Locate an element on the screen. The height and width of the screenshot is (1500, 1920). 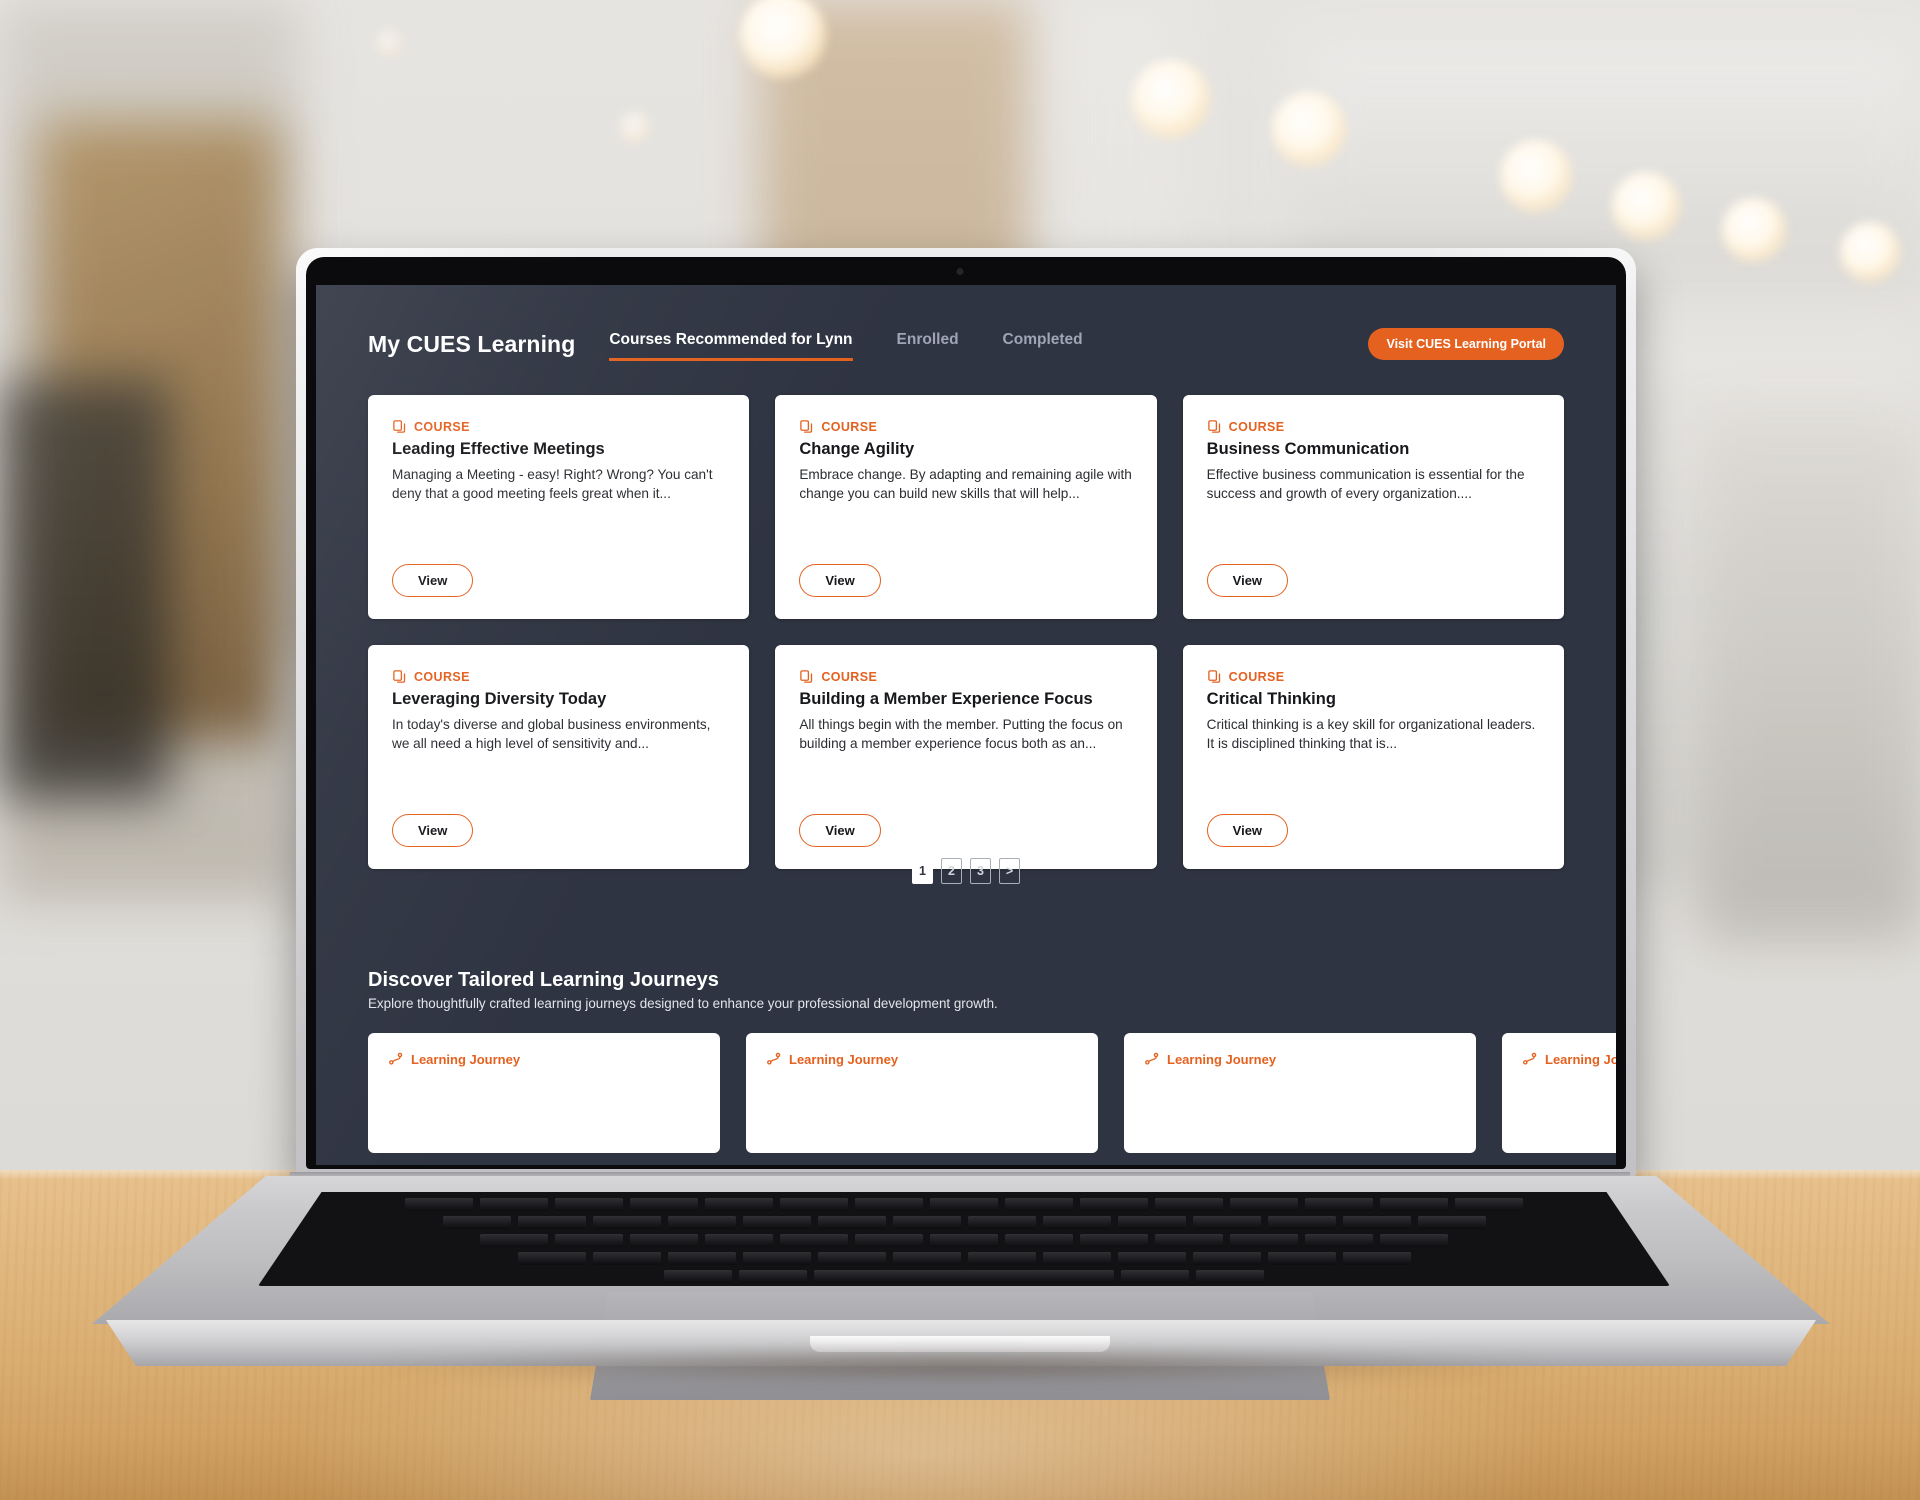
tab-courses-recommended: Courses Recommended for Lynn is located at coordinates (731, 344).